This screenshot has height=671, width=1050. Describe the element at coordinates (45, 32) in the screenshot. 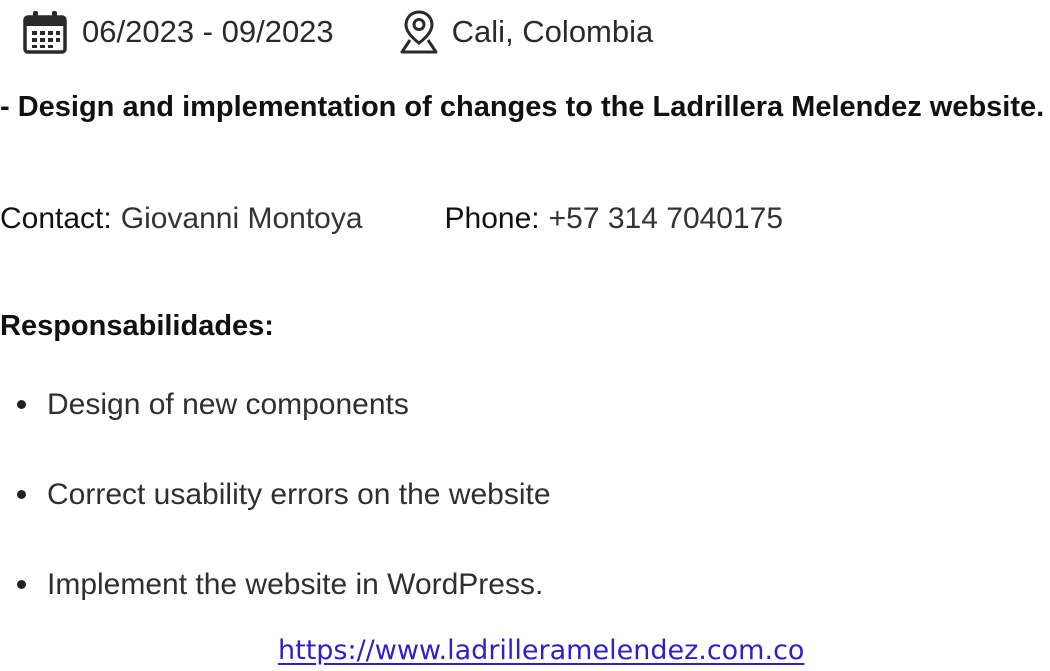

I see `calendar-icon` at that location.